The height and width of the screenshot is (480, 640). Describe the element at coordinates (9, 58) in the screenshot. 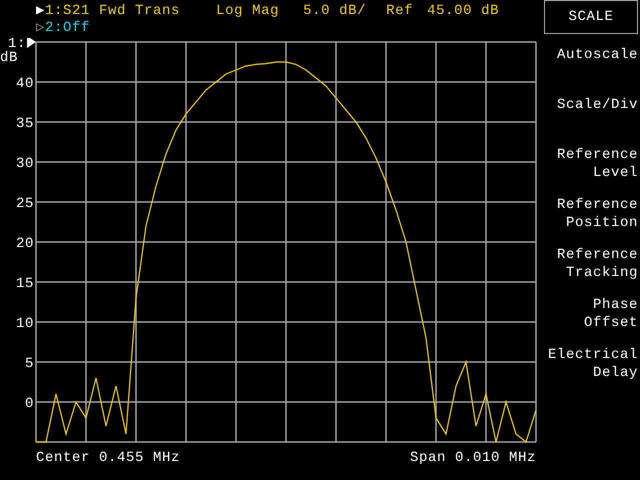

I see `unit-label: dB` at that location.